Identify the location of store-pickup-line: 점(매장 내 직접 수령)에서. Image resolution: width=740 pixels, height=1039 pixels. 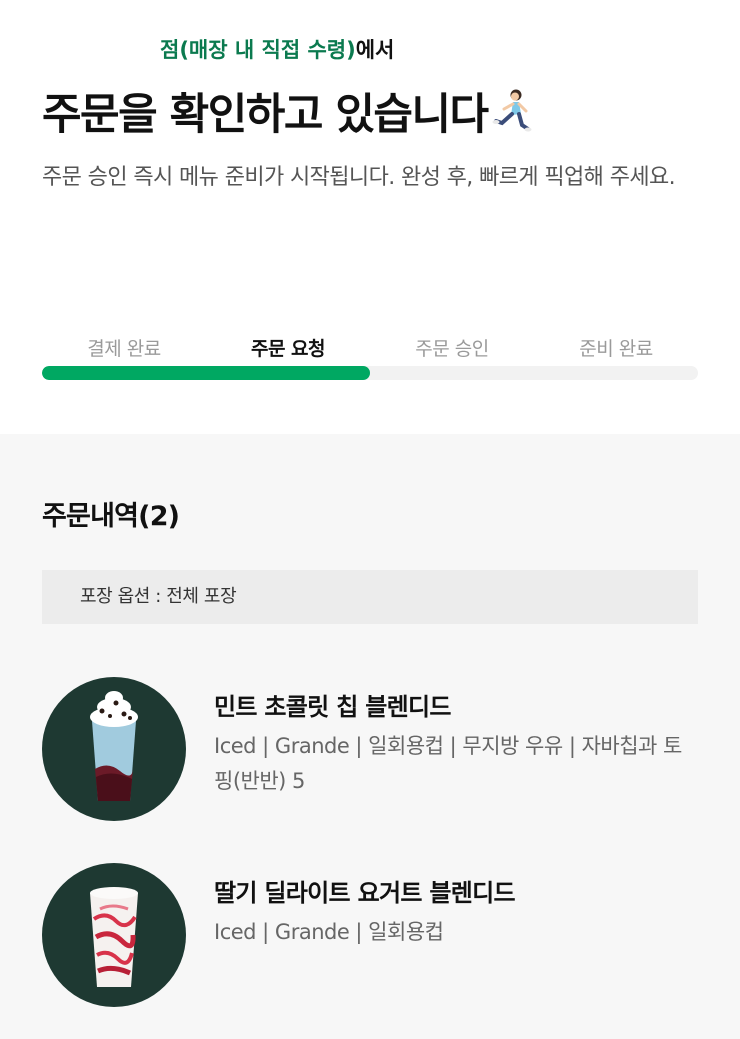
(277, 49).